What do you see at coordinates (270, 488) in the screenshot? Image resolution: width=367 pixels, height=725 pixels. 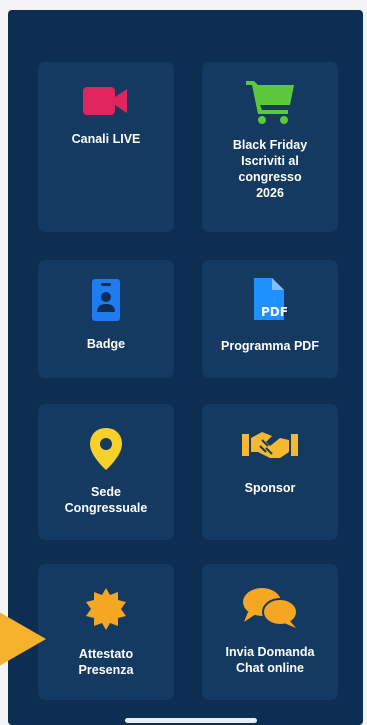 I see `tile-label: Sponsor` at bounding box center [270, 488].